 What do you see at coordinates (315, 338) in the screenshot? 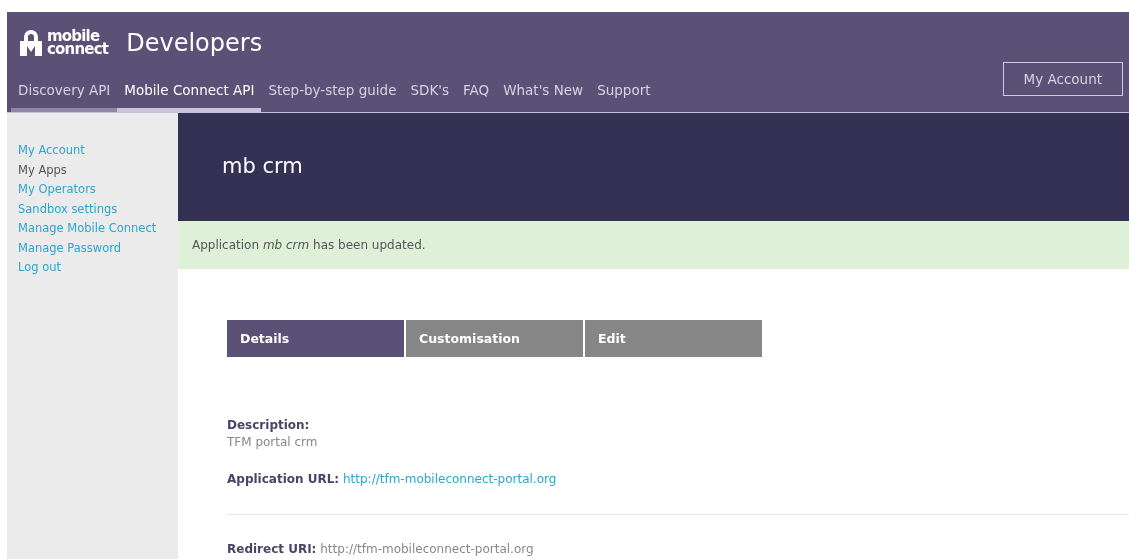
I see `tab: Details` at bounding box center [315, 338].